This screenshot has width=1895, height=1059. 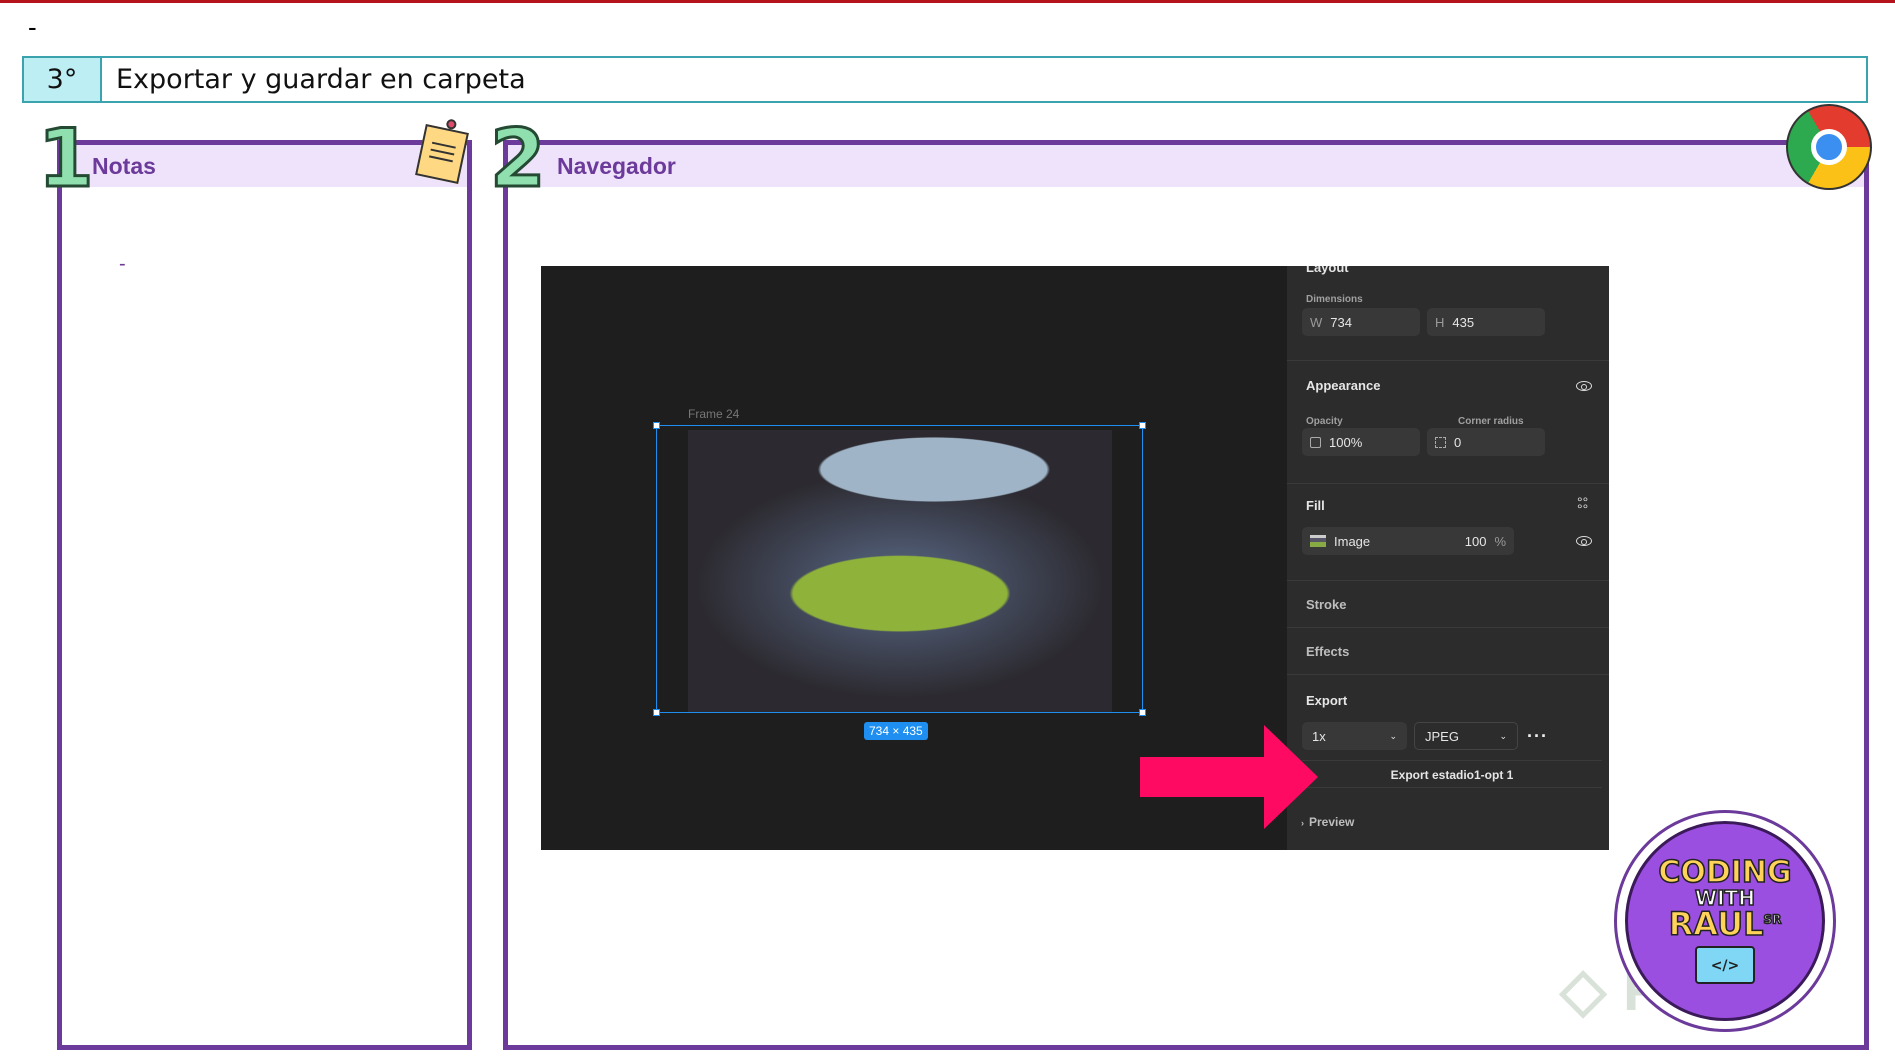 What do you see at coordinates (321, 79) in the screenshot?
I see `step-title: Exportar y guardar en carpeta` at bounding box center [321, 79].